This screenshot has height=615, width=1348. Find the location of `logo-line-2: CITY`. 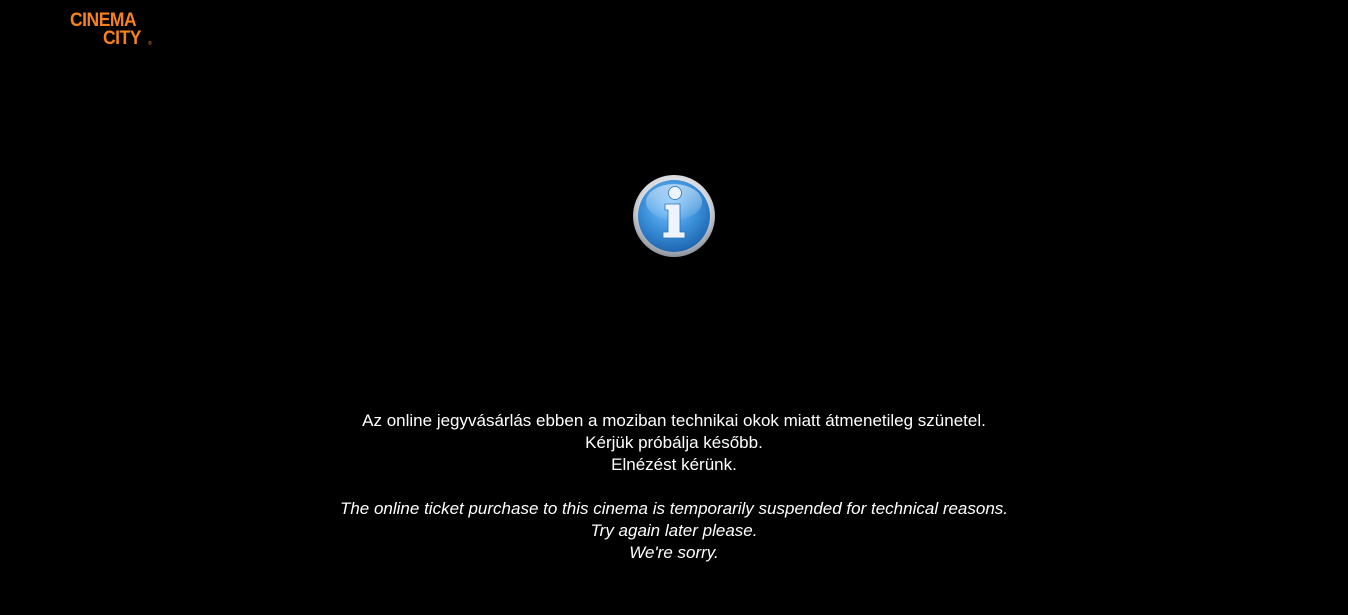

logo-line-2: CITY is located at coordinates (122, 38).